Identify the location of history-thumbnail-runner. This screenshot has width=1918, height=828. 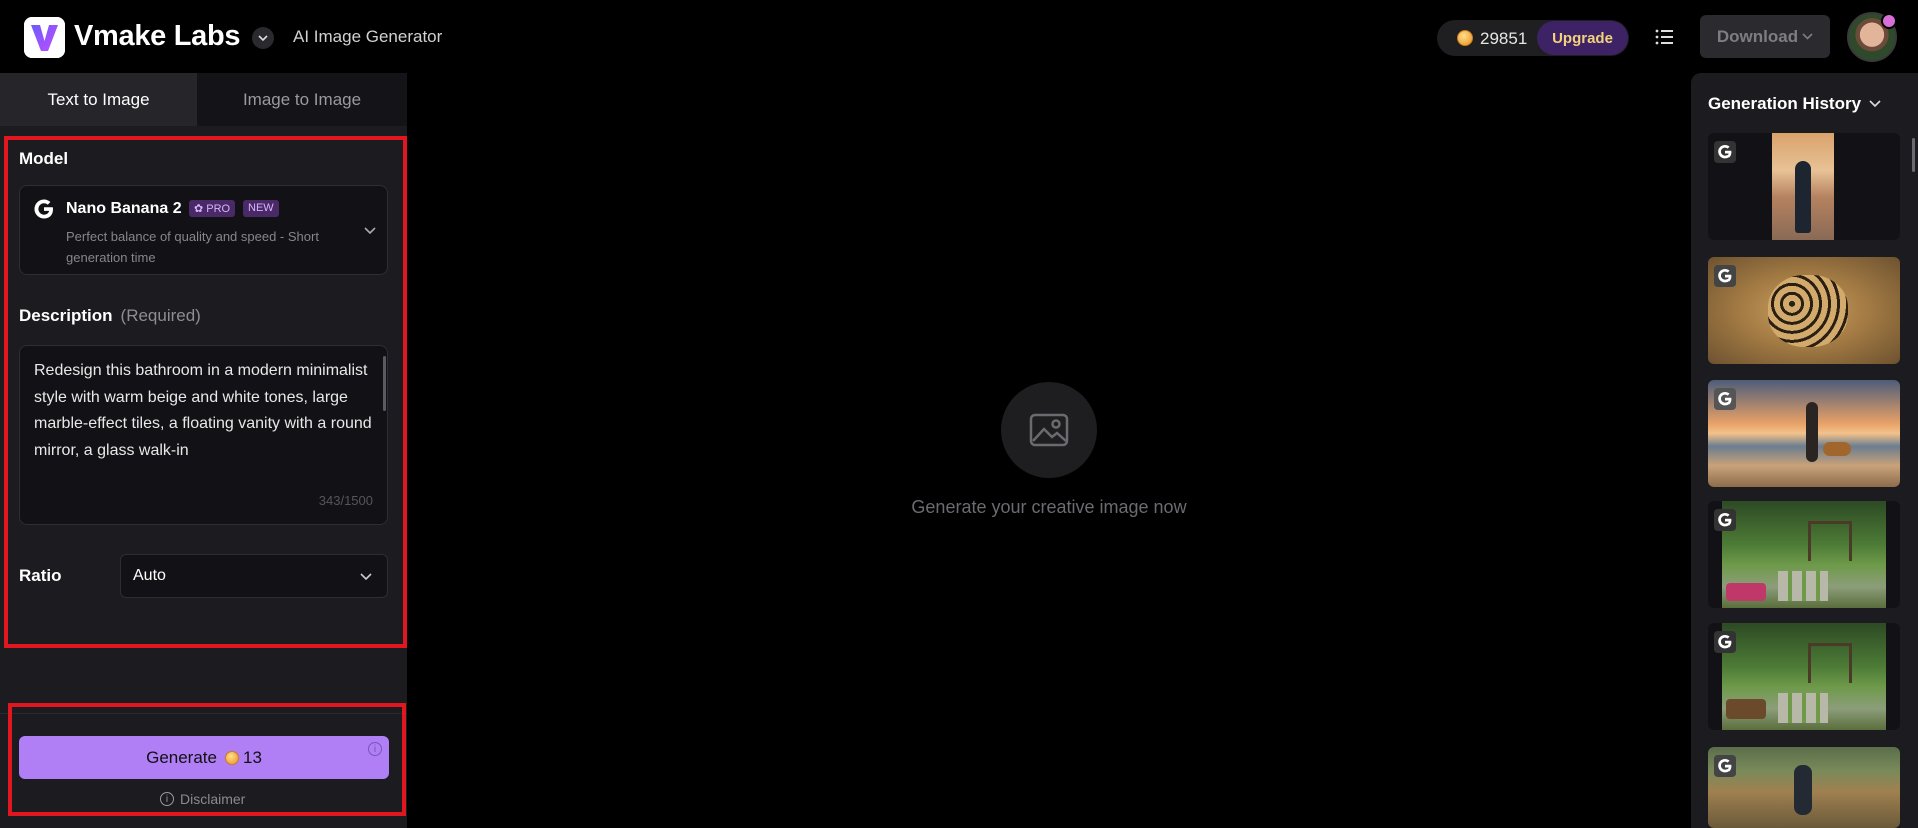
(1803, 790).